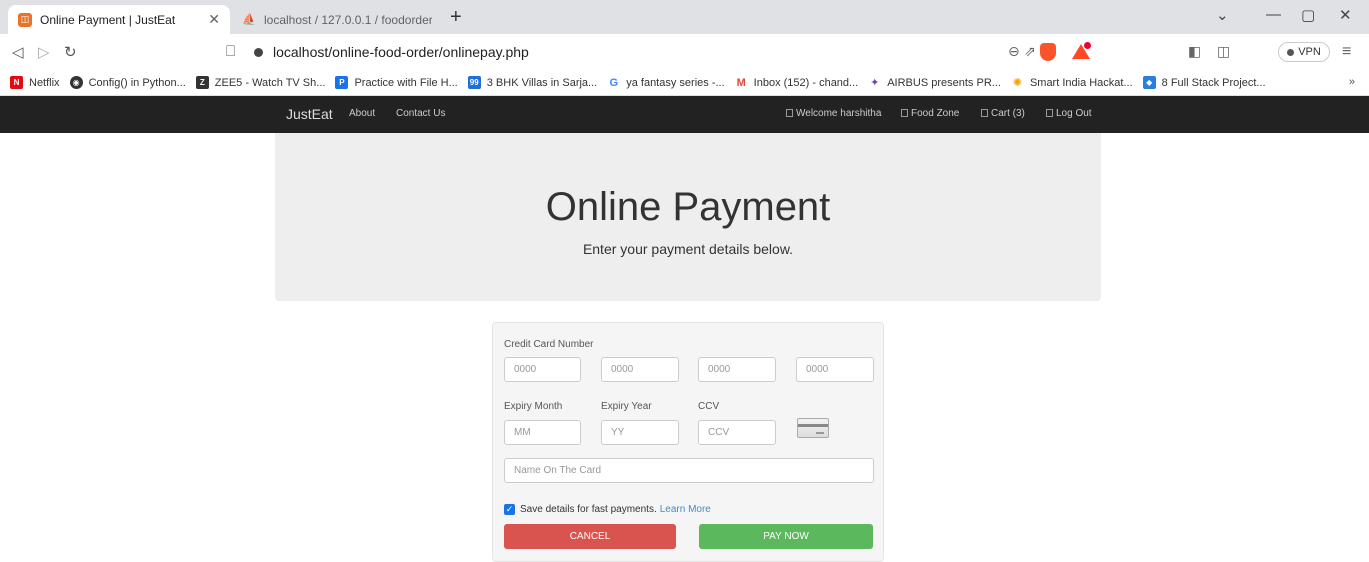 Image resolution: width=1369 pixels, height=562 pixels. I want to click on sih-icon: ✺, so click(1017, 82).